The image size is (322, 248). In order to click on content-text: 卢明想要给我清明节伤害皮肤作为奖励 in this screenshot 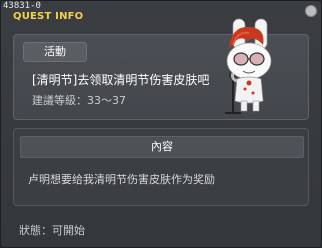, I will do `click(121, 179)`.